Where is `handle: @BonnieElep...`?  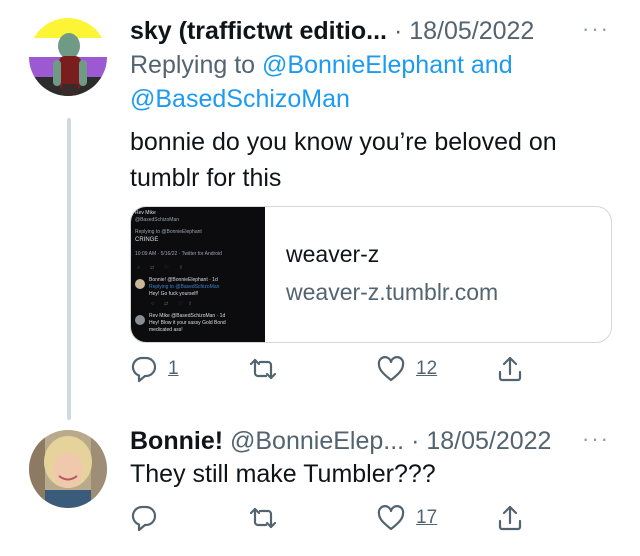
handle: @BonnieElep... is located at coordinates (317, 441).